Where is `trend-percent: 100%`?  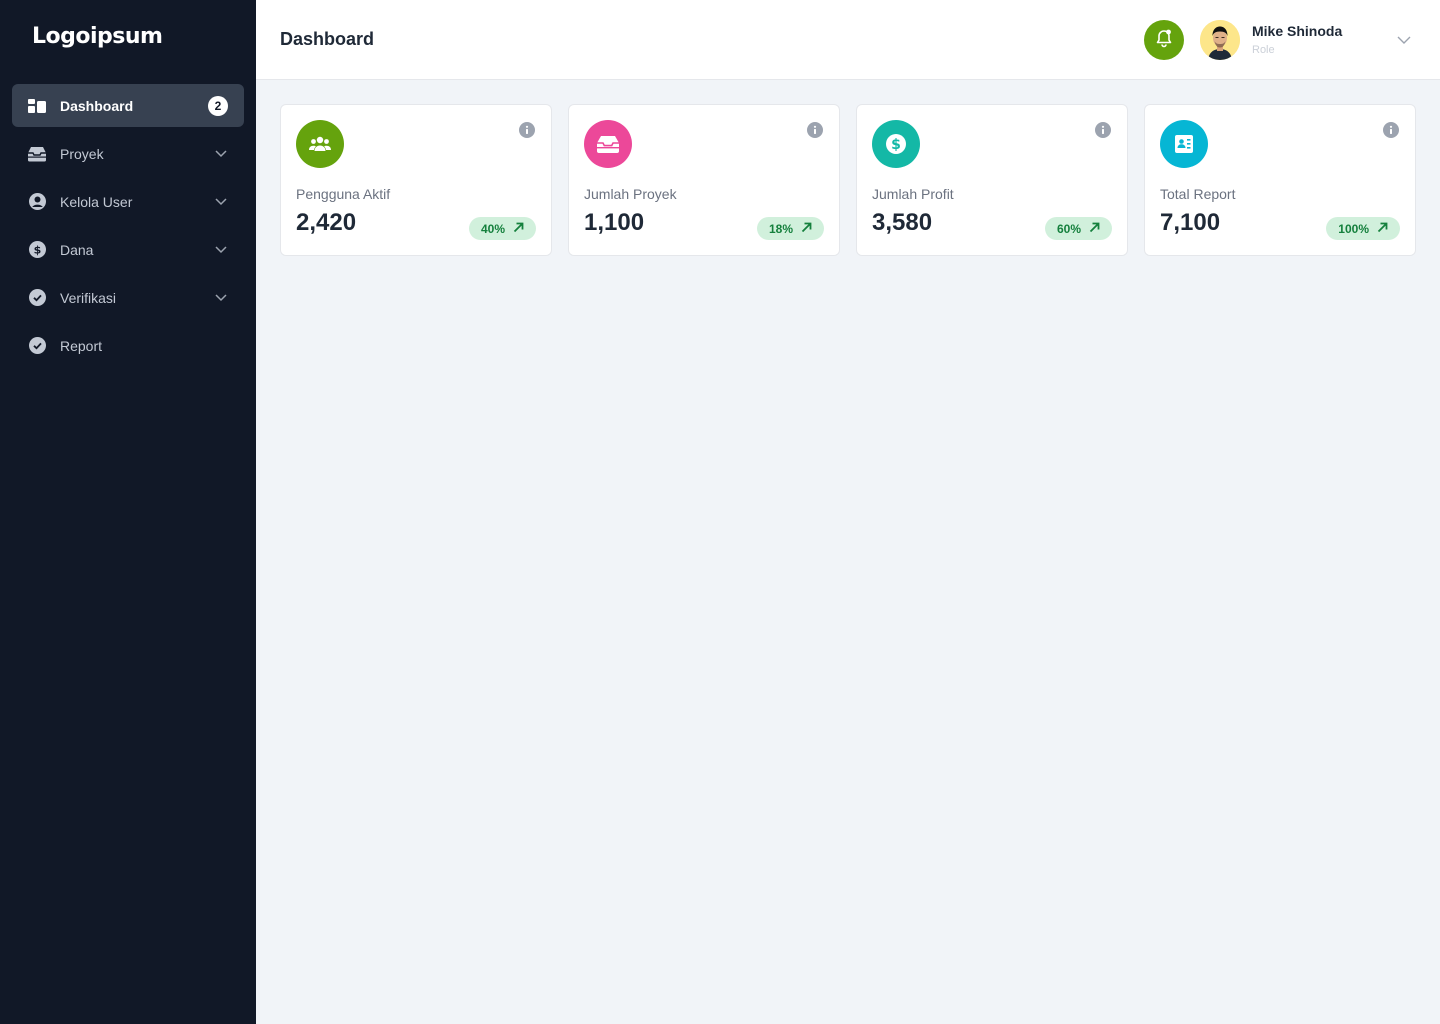 trend-percent: 100% is located at coordinates (1353, 228).